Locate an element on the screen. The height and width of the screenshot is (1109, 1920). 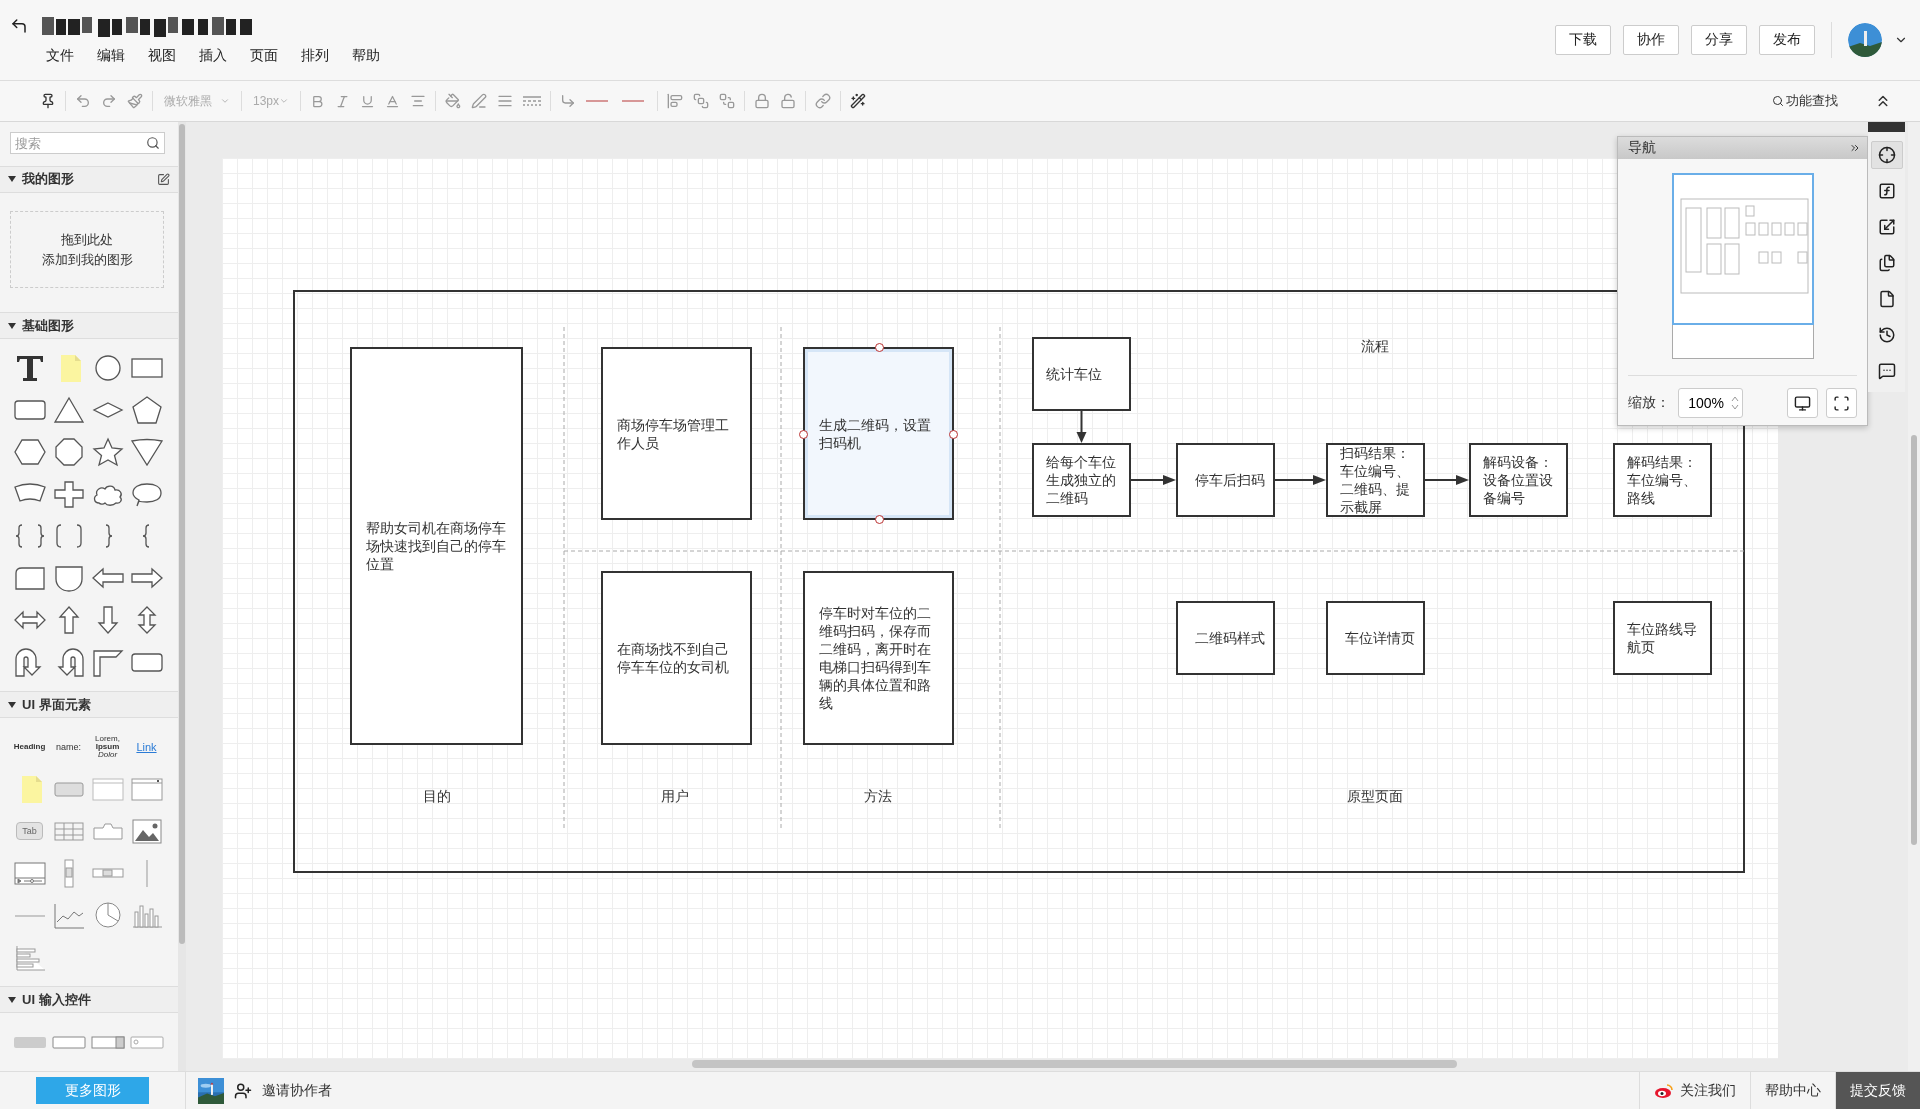
header-button: 分享 is located at coordinates (1719, 40).